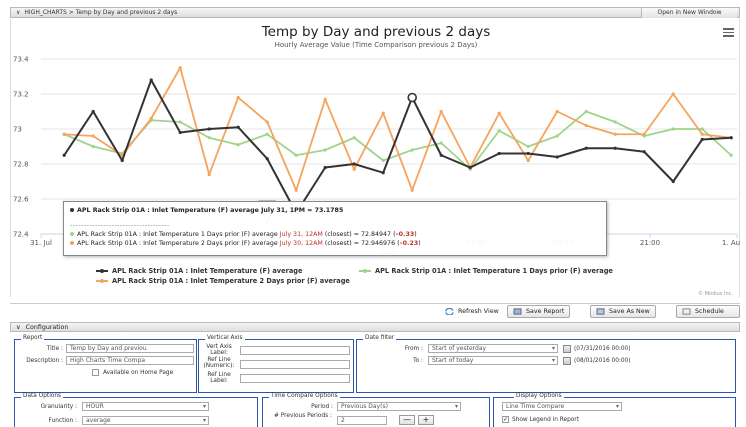  Describe the element at coordinates (562, 406) in the screenshot. I see `display-type-select: Line Time Compare` at that location.